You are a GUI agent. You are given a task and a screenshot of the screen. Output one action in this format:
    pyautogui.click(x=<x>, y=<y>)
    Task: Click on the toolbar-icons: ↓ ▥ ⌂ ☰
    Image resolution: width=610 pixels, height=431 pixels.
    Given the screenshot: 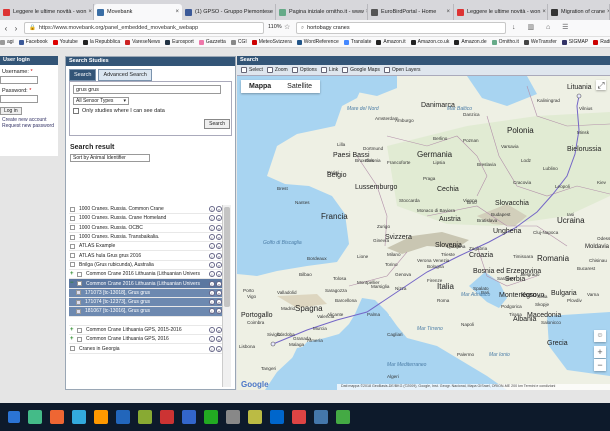 What is the action you would take?
    pyautogui.click(x=542, y=27)
    